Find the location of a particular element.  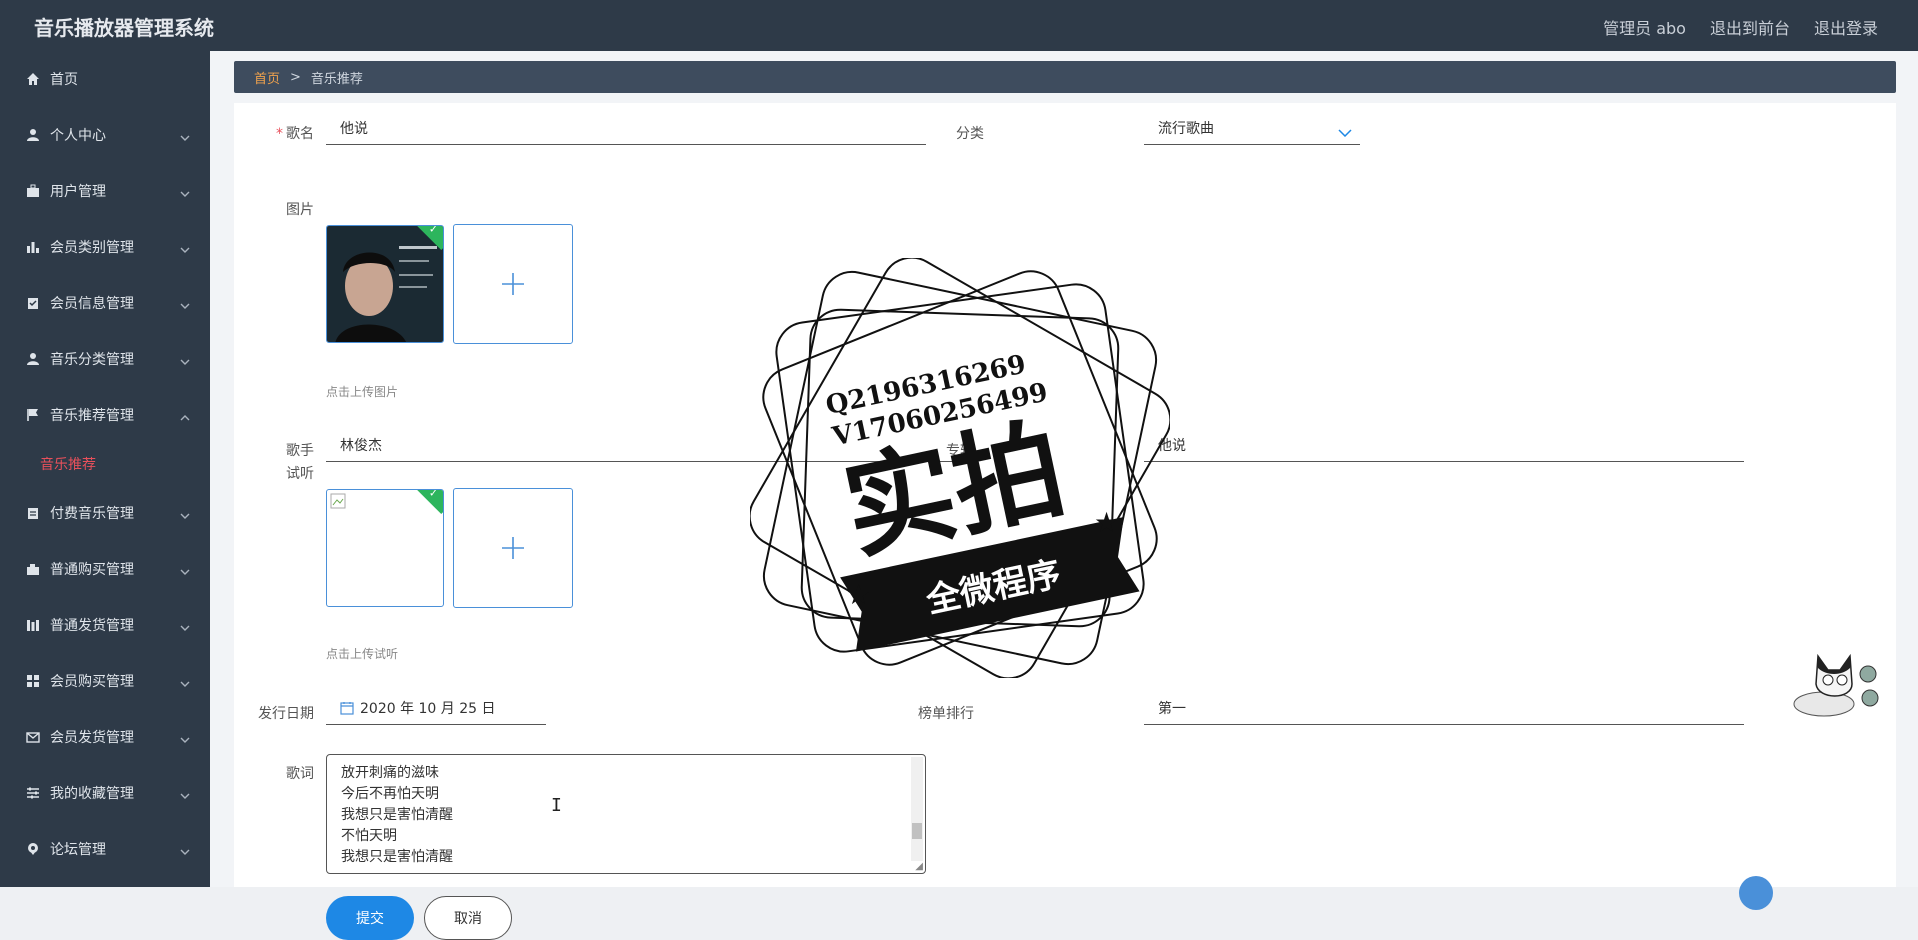

sidebar-item-personal-center: 个人中心 is located at coordinates (105, 135).